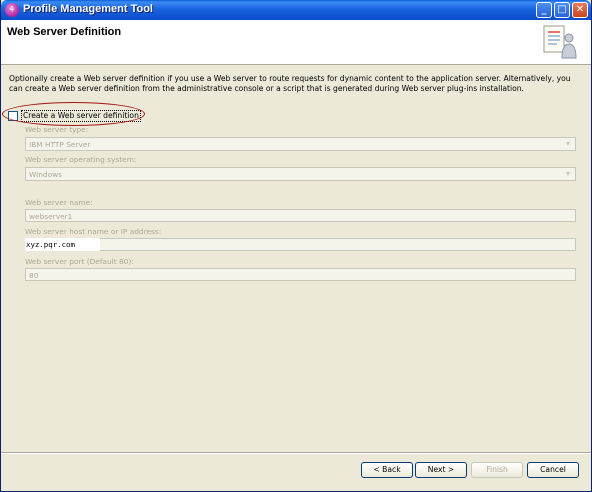 This screenshot has height=492, width=592. I want to click on maximize-button: □, so click(562, 10).